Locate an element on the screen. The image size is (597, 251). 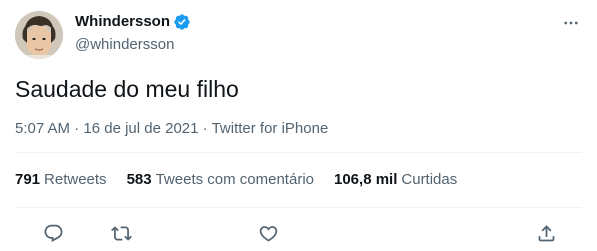
author-name-row: Whindersson is located at coordinates (133, 22).